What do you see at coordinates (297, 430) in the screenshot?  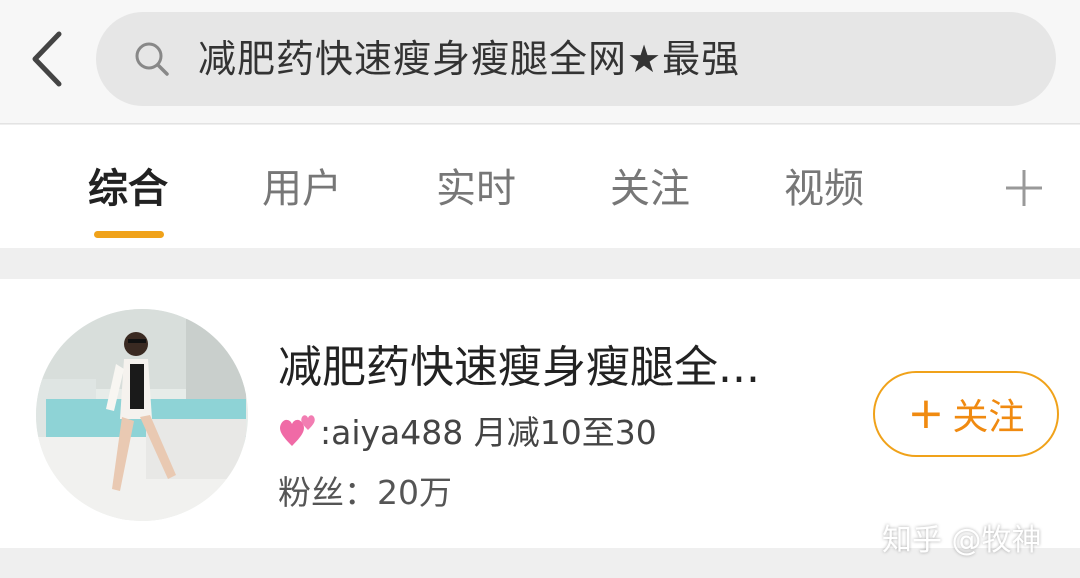 I see `two-hearts-icon` at bounding box center [297, 430].